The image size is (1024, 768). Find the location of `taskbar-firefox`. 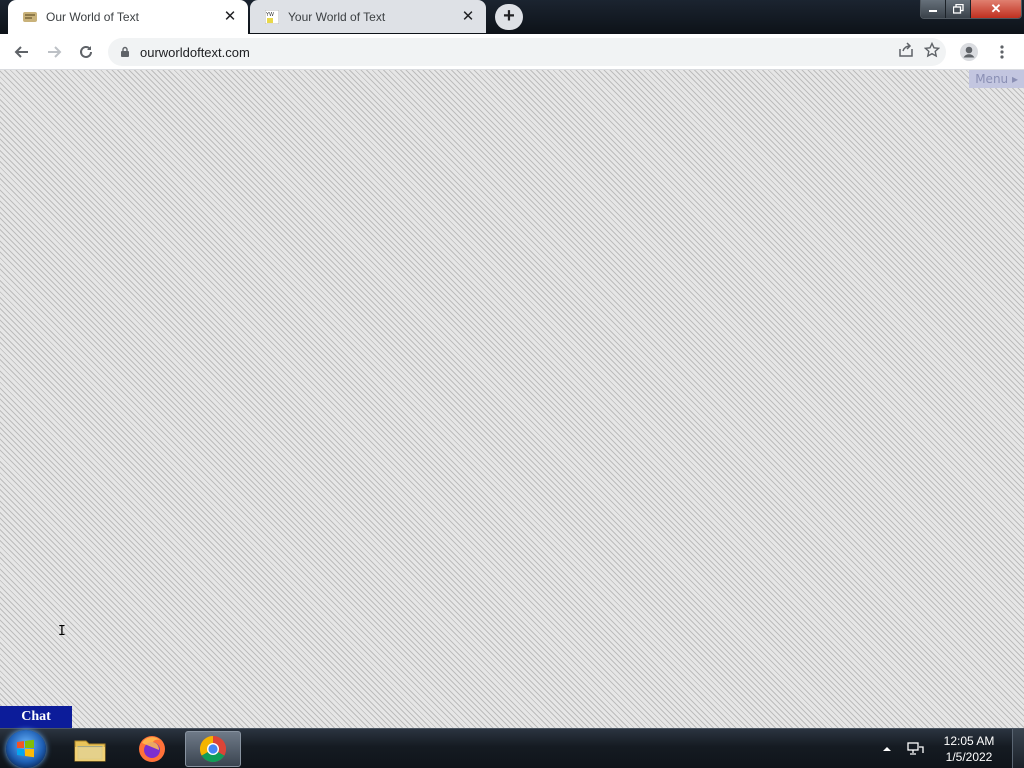

taskbar-firefox is located at coordinates (152, 749).